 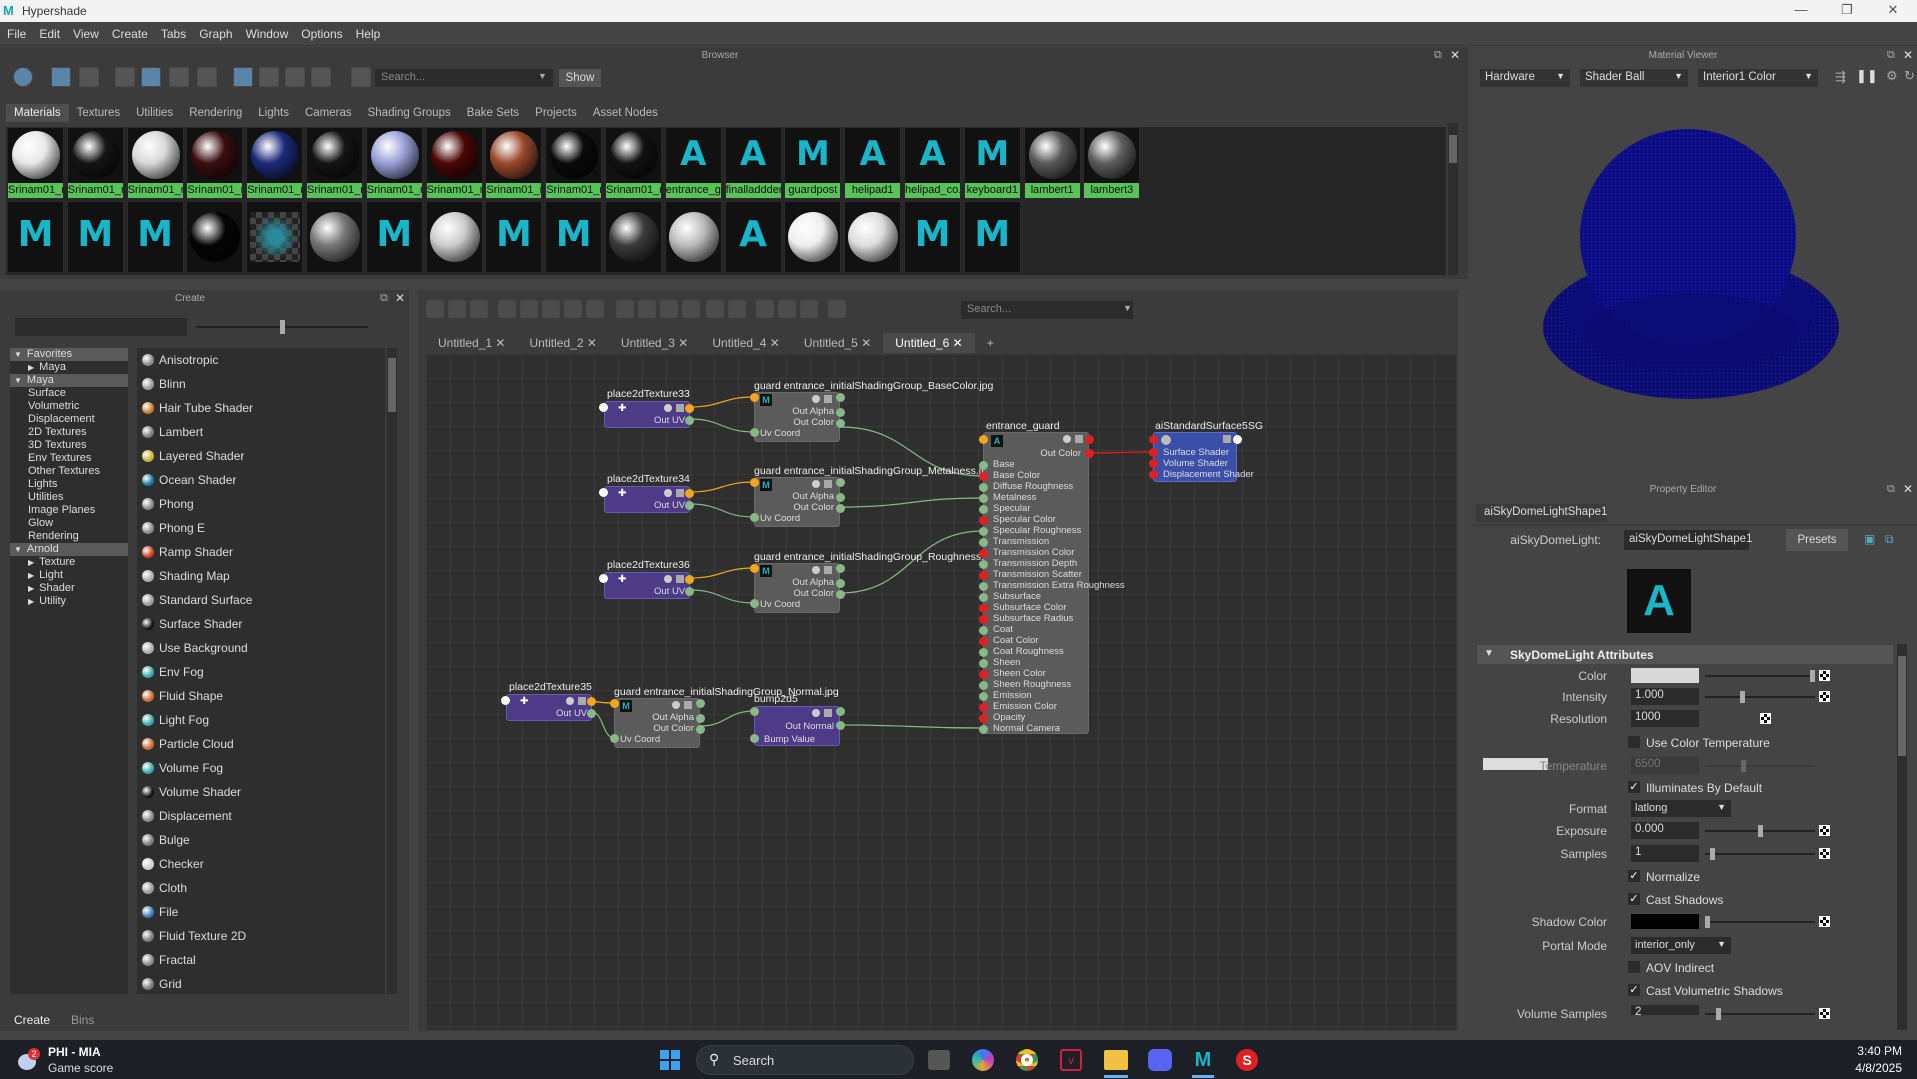 What do you see at coordinates (69, 484) in the screenshot?
I see `tree-item-lights: Lights` at bounding box center [69, 484].